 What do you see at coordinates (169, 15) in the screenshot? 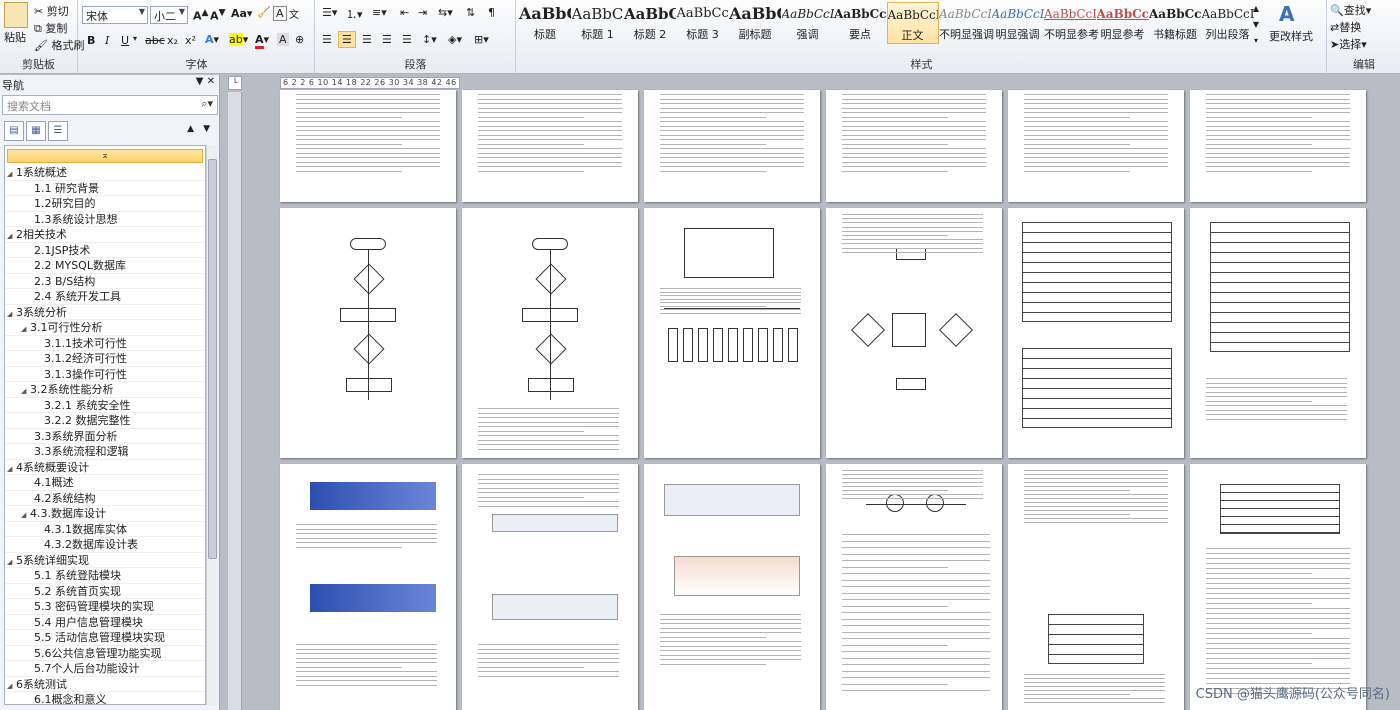
I see `font-size-select: 小二 ▼` at bounding box center [169, 15].